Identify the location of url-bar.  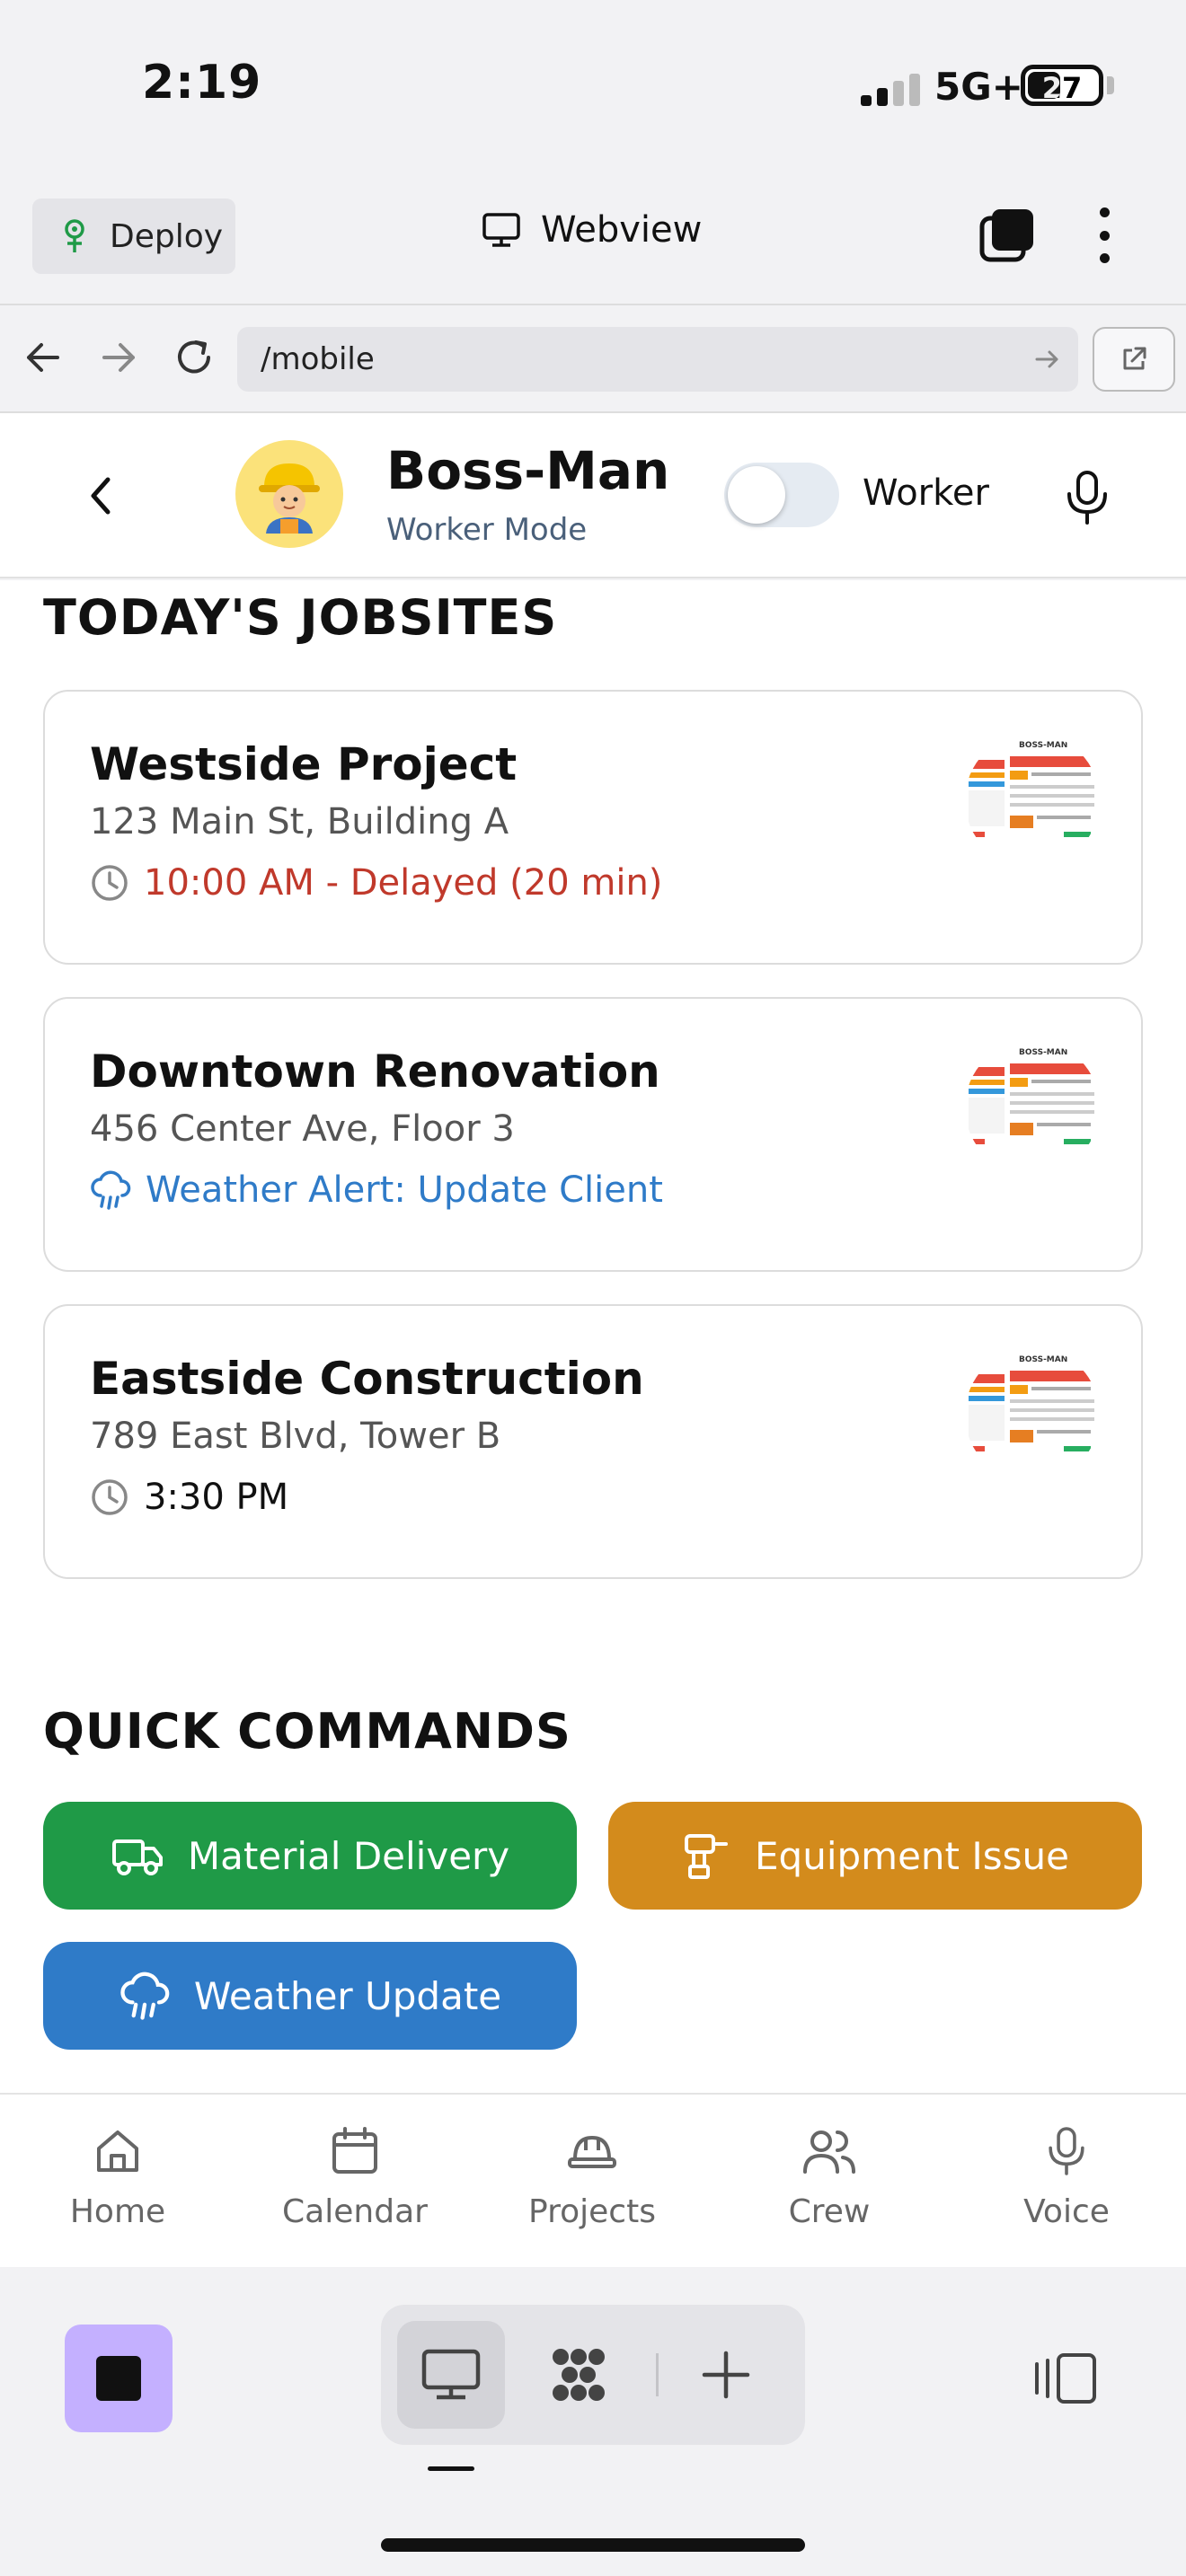
(593, 359).